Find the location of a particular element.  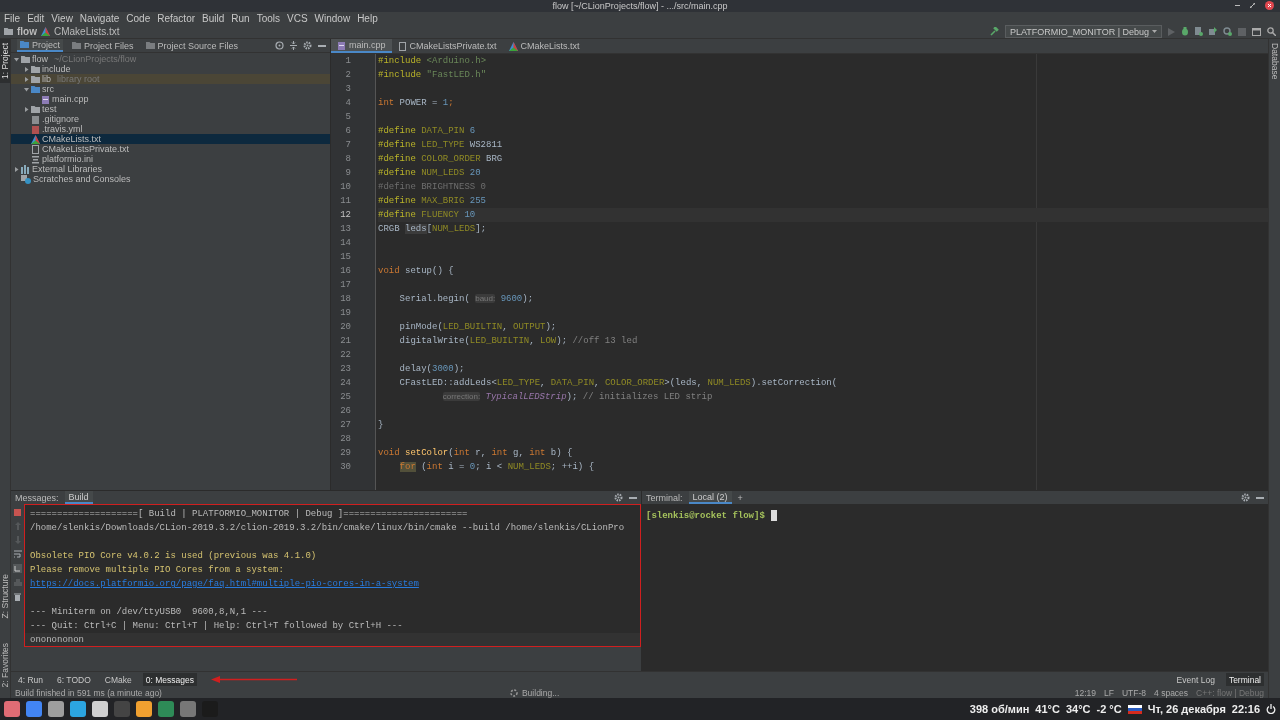

flag-icon is located at coordinates (1134, 709).